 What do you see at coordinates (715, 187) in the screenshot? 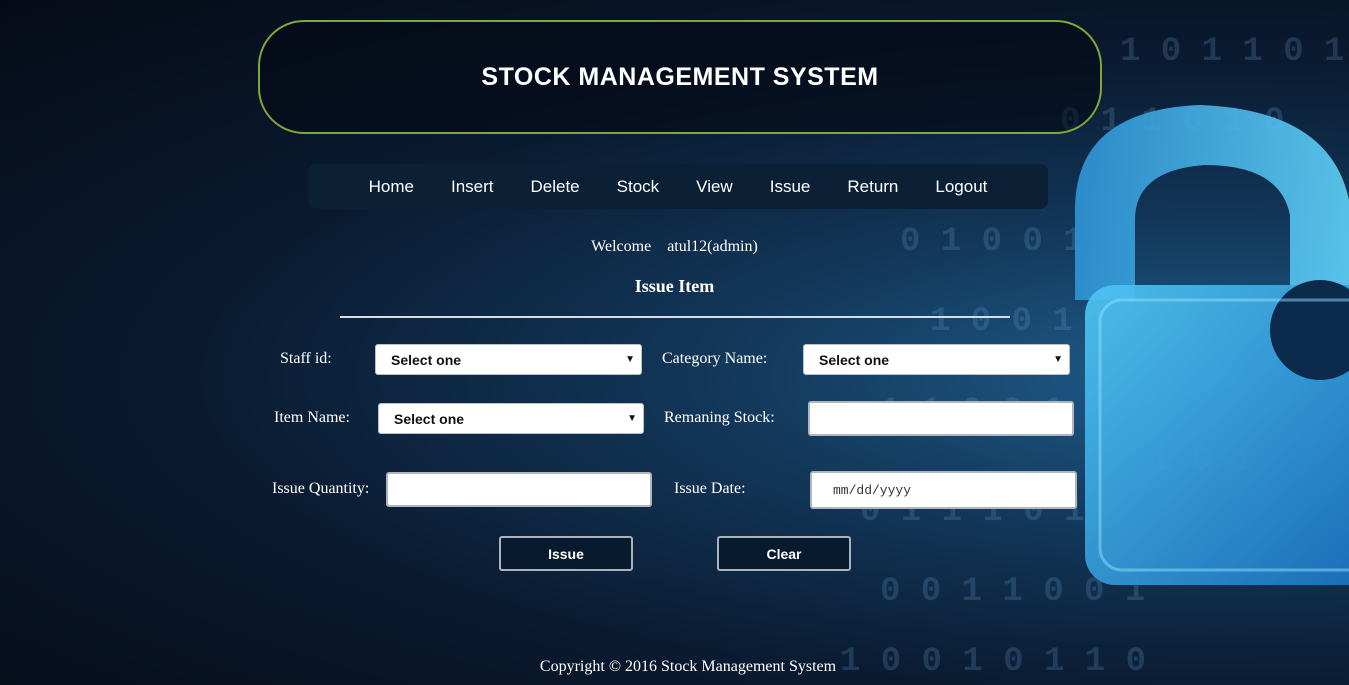
I see `nav-view: View` at bounding box center [715, 187].